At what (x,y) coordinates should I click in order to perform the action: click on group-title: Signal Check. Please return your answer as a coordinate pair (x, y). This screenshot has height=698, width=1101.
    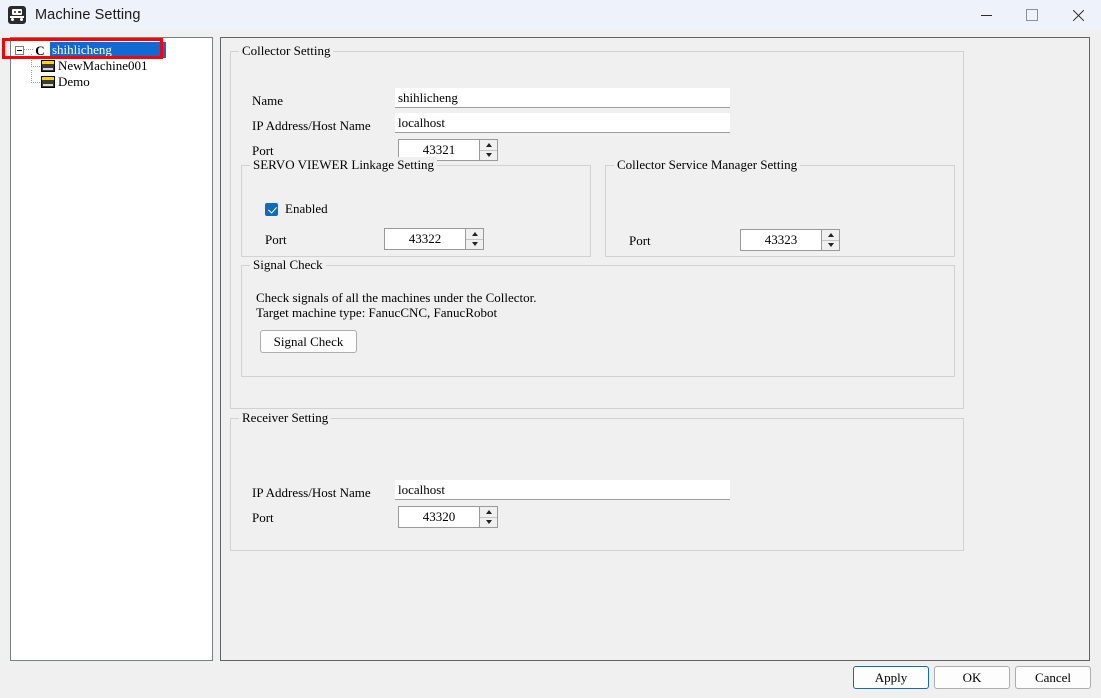
    Looking at the image, I should click on (288, 265).